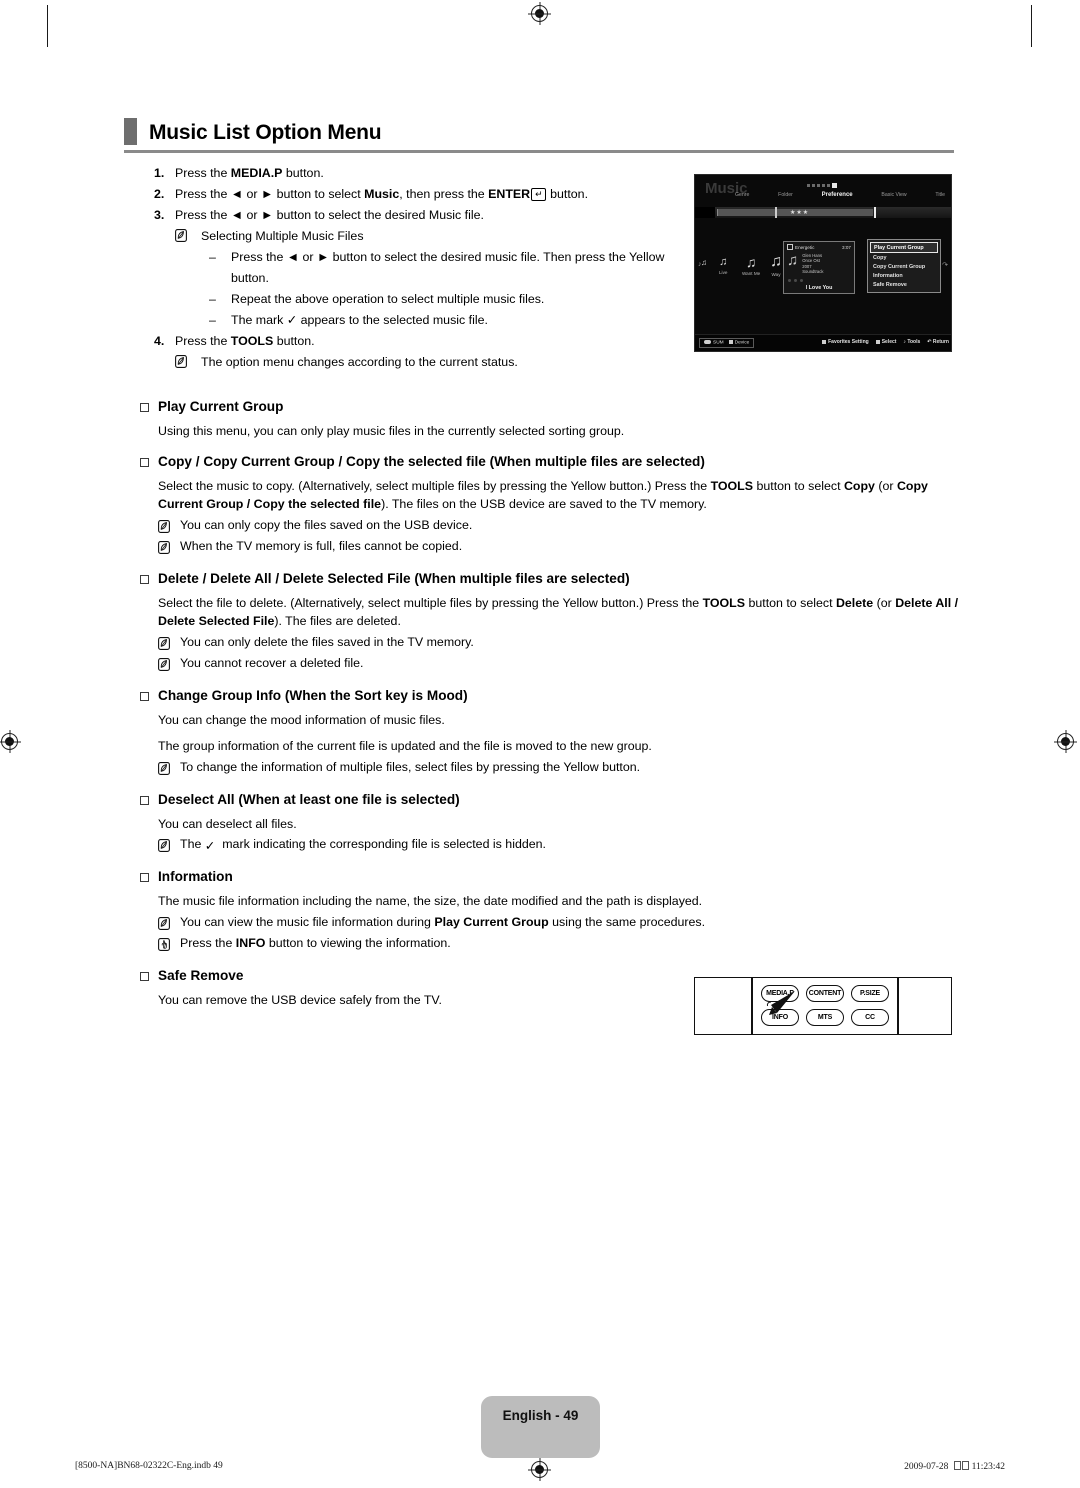  What do you see at coordinates (885, 342) in the screenshot?
I see `tv-status-select: Select` at bounding box center [885, 342].